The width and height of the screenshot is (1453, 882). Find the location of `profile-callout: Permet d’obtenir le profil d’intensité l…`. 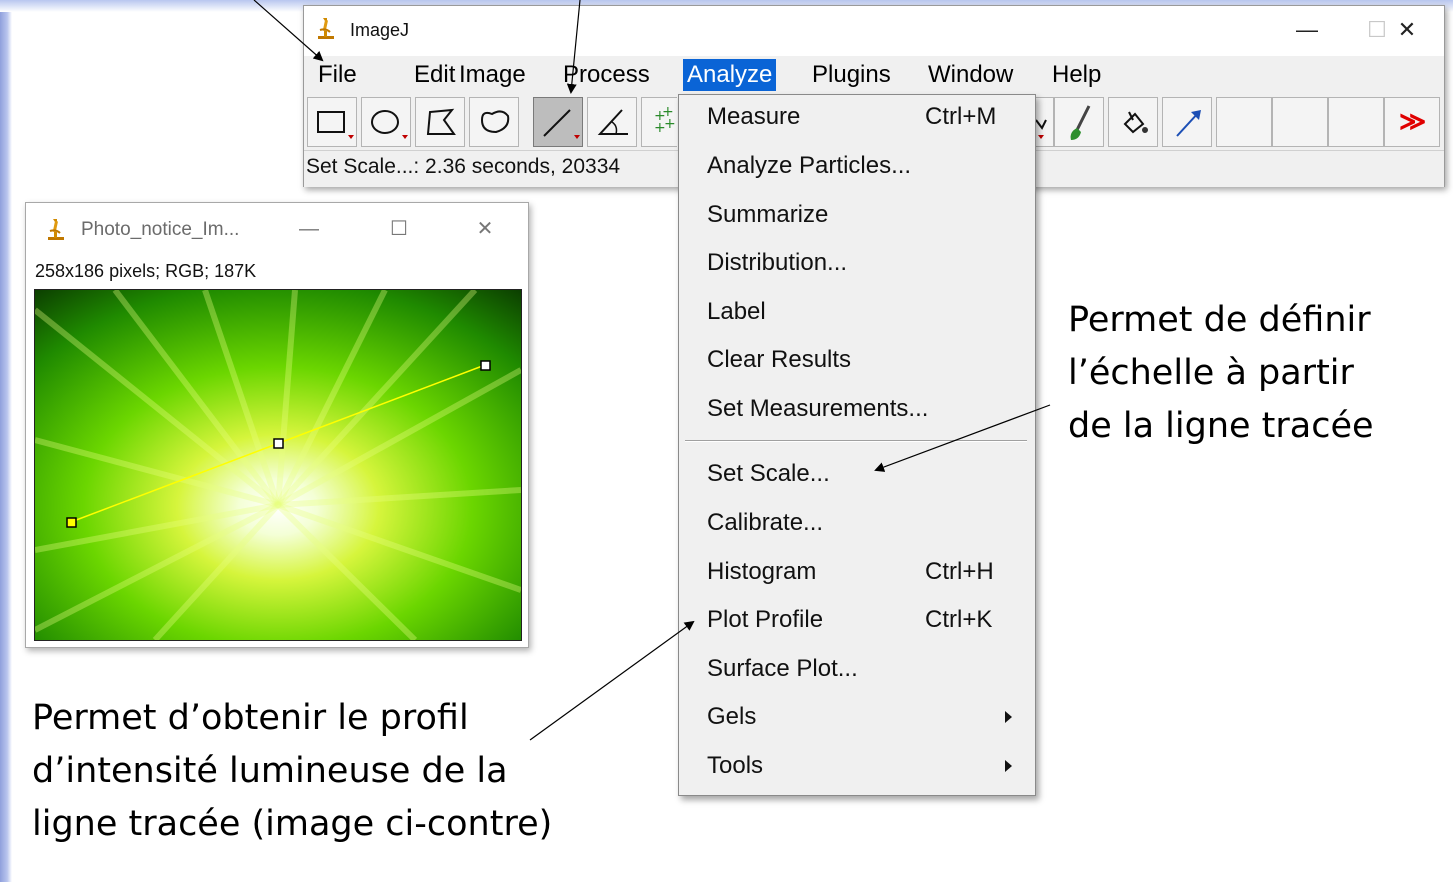

profile-callout: Permet d’obtenir le profil d’intensité l… is located at coordinates (292, 771).